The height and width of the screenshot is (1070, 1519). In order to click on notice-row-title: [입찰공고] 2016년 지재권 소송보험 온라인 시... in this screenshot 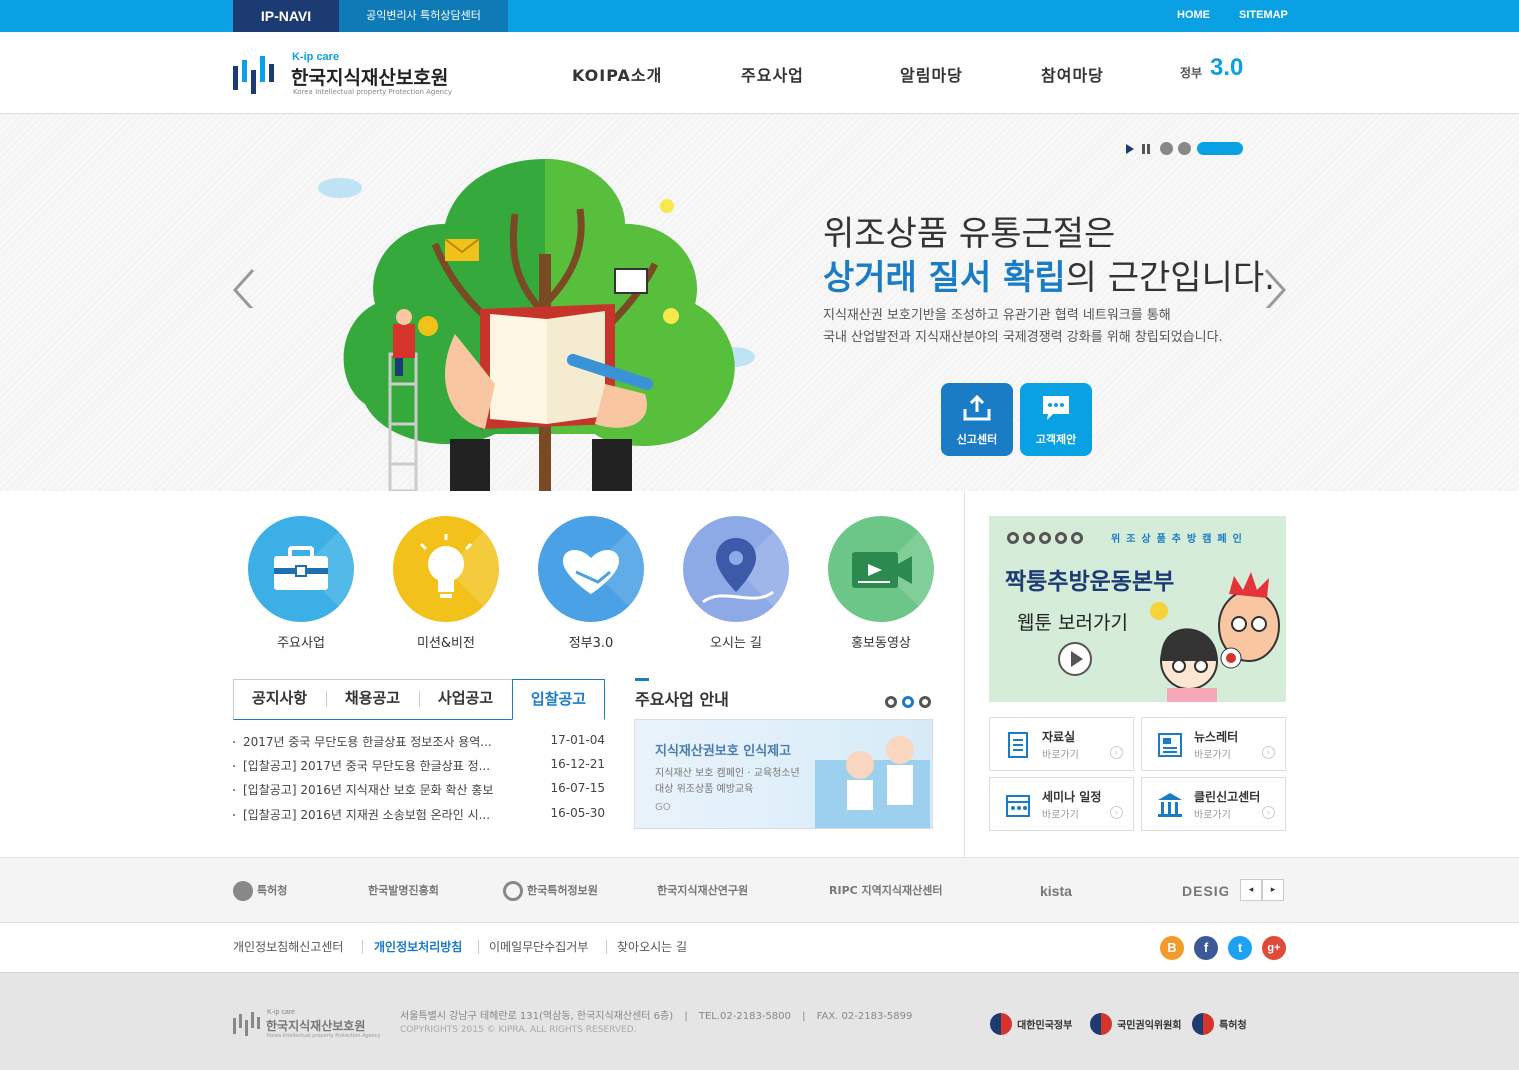, I will do `click(367, 815)`.